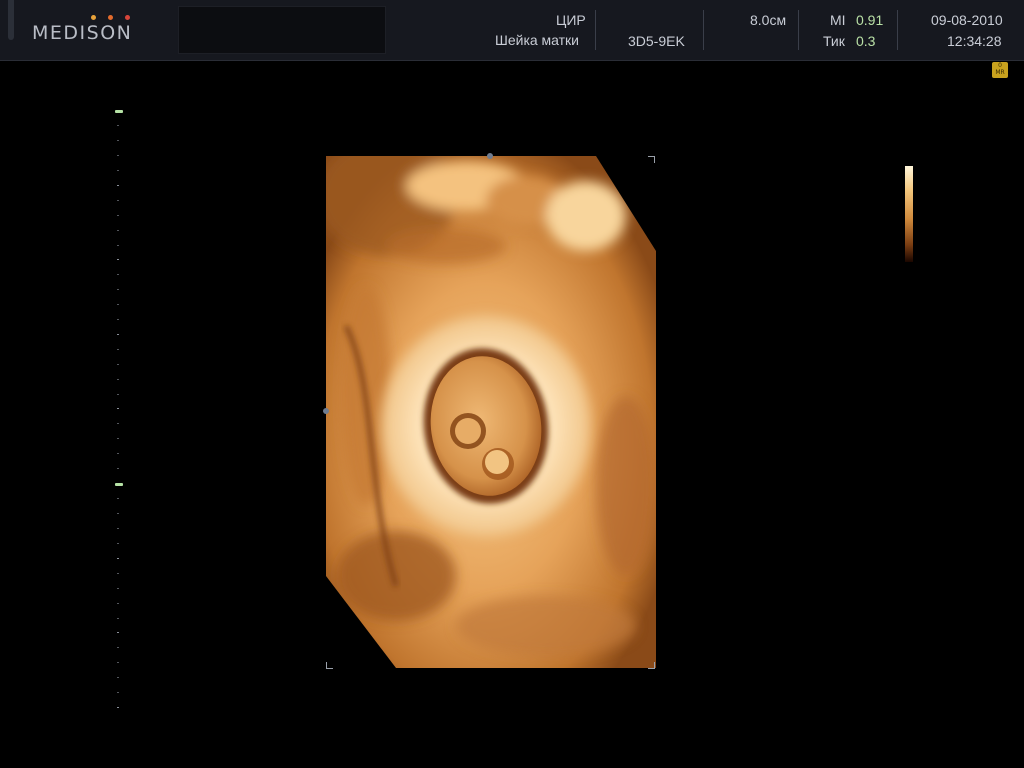  Describe the element at coordinates (834, 41) in the screenshot. I see `tic-label: Тик` at that location.